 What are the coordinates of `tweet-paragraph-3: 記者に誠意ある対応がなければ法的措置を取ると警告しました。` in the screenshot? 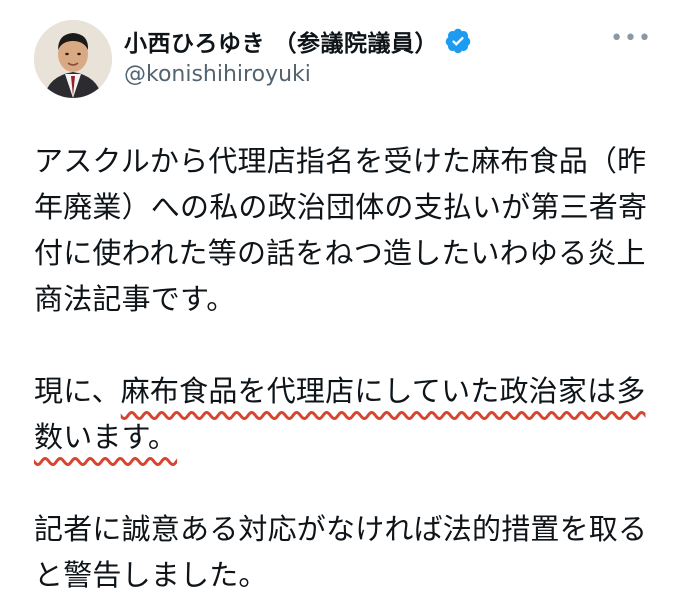 It's located at (341, 552).